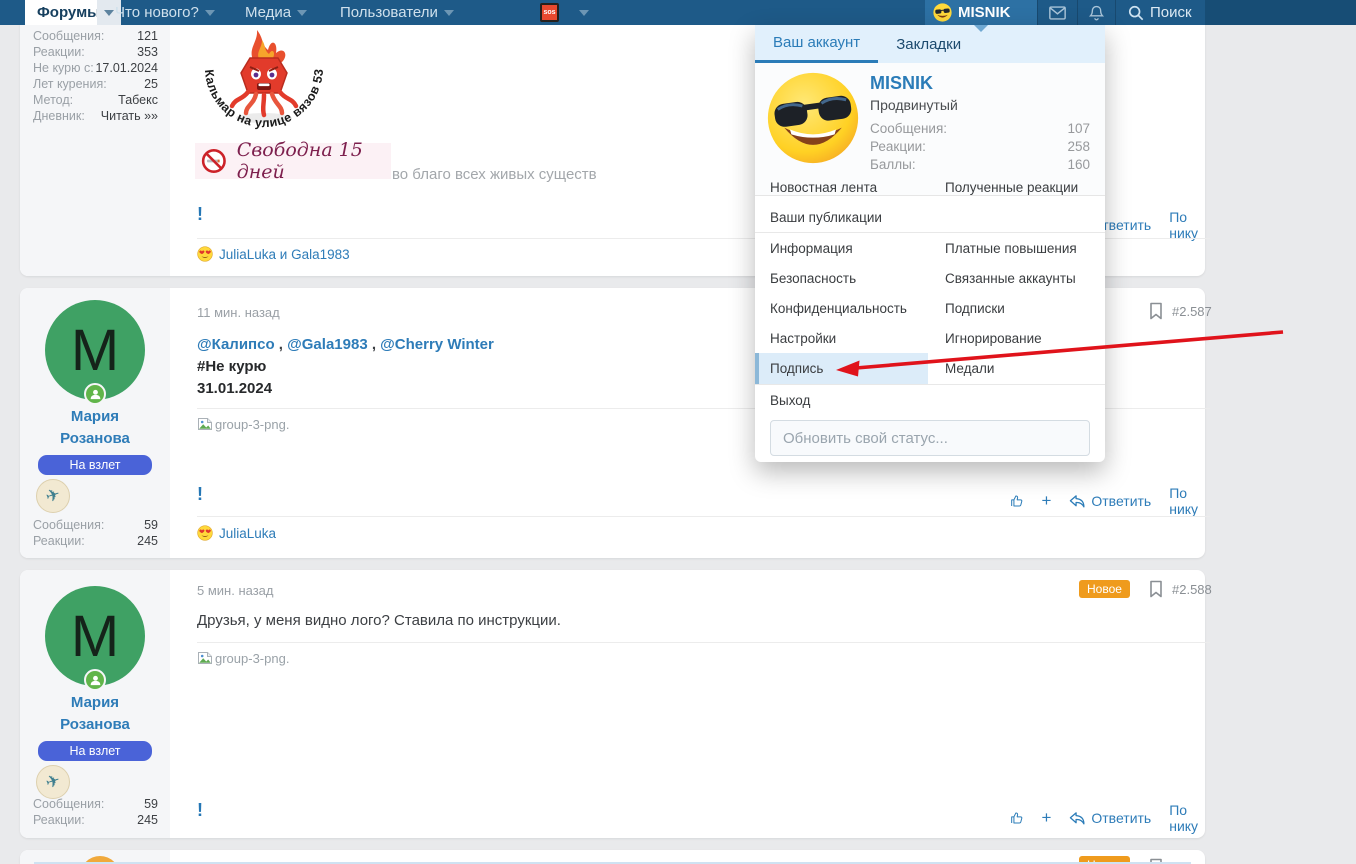 This screenshot has height=864, width=1356. What do you see at coordinates (95, 465) in the screenshot?
I see `user-flair-badge: На взлет` at bounding box center [95, 465].